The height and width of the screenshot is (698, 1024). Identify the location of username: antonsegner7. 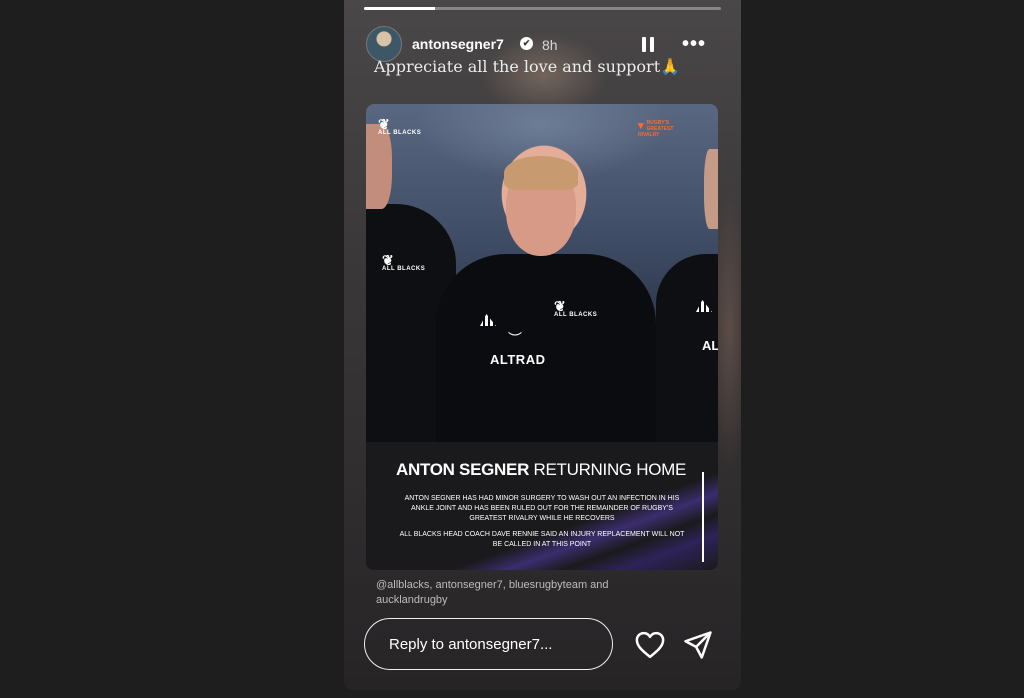
(458, 44).